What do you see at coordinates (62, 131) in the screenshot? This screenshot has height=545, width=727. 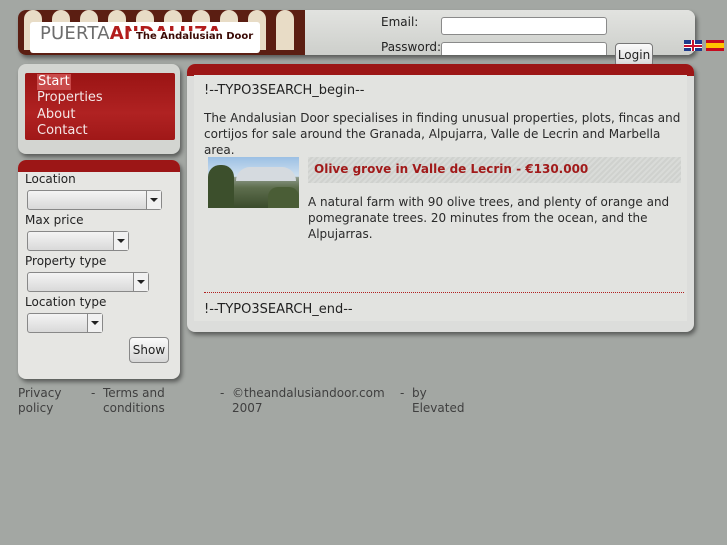 I see `nav-item-contact: Contact` at bounding box center [62, 131].